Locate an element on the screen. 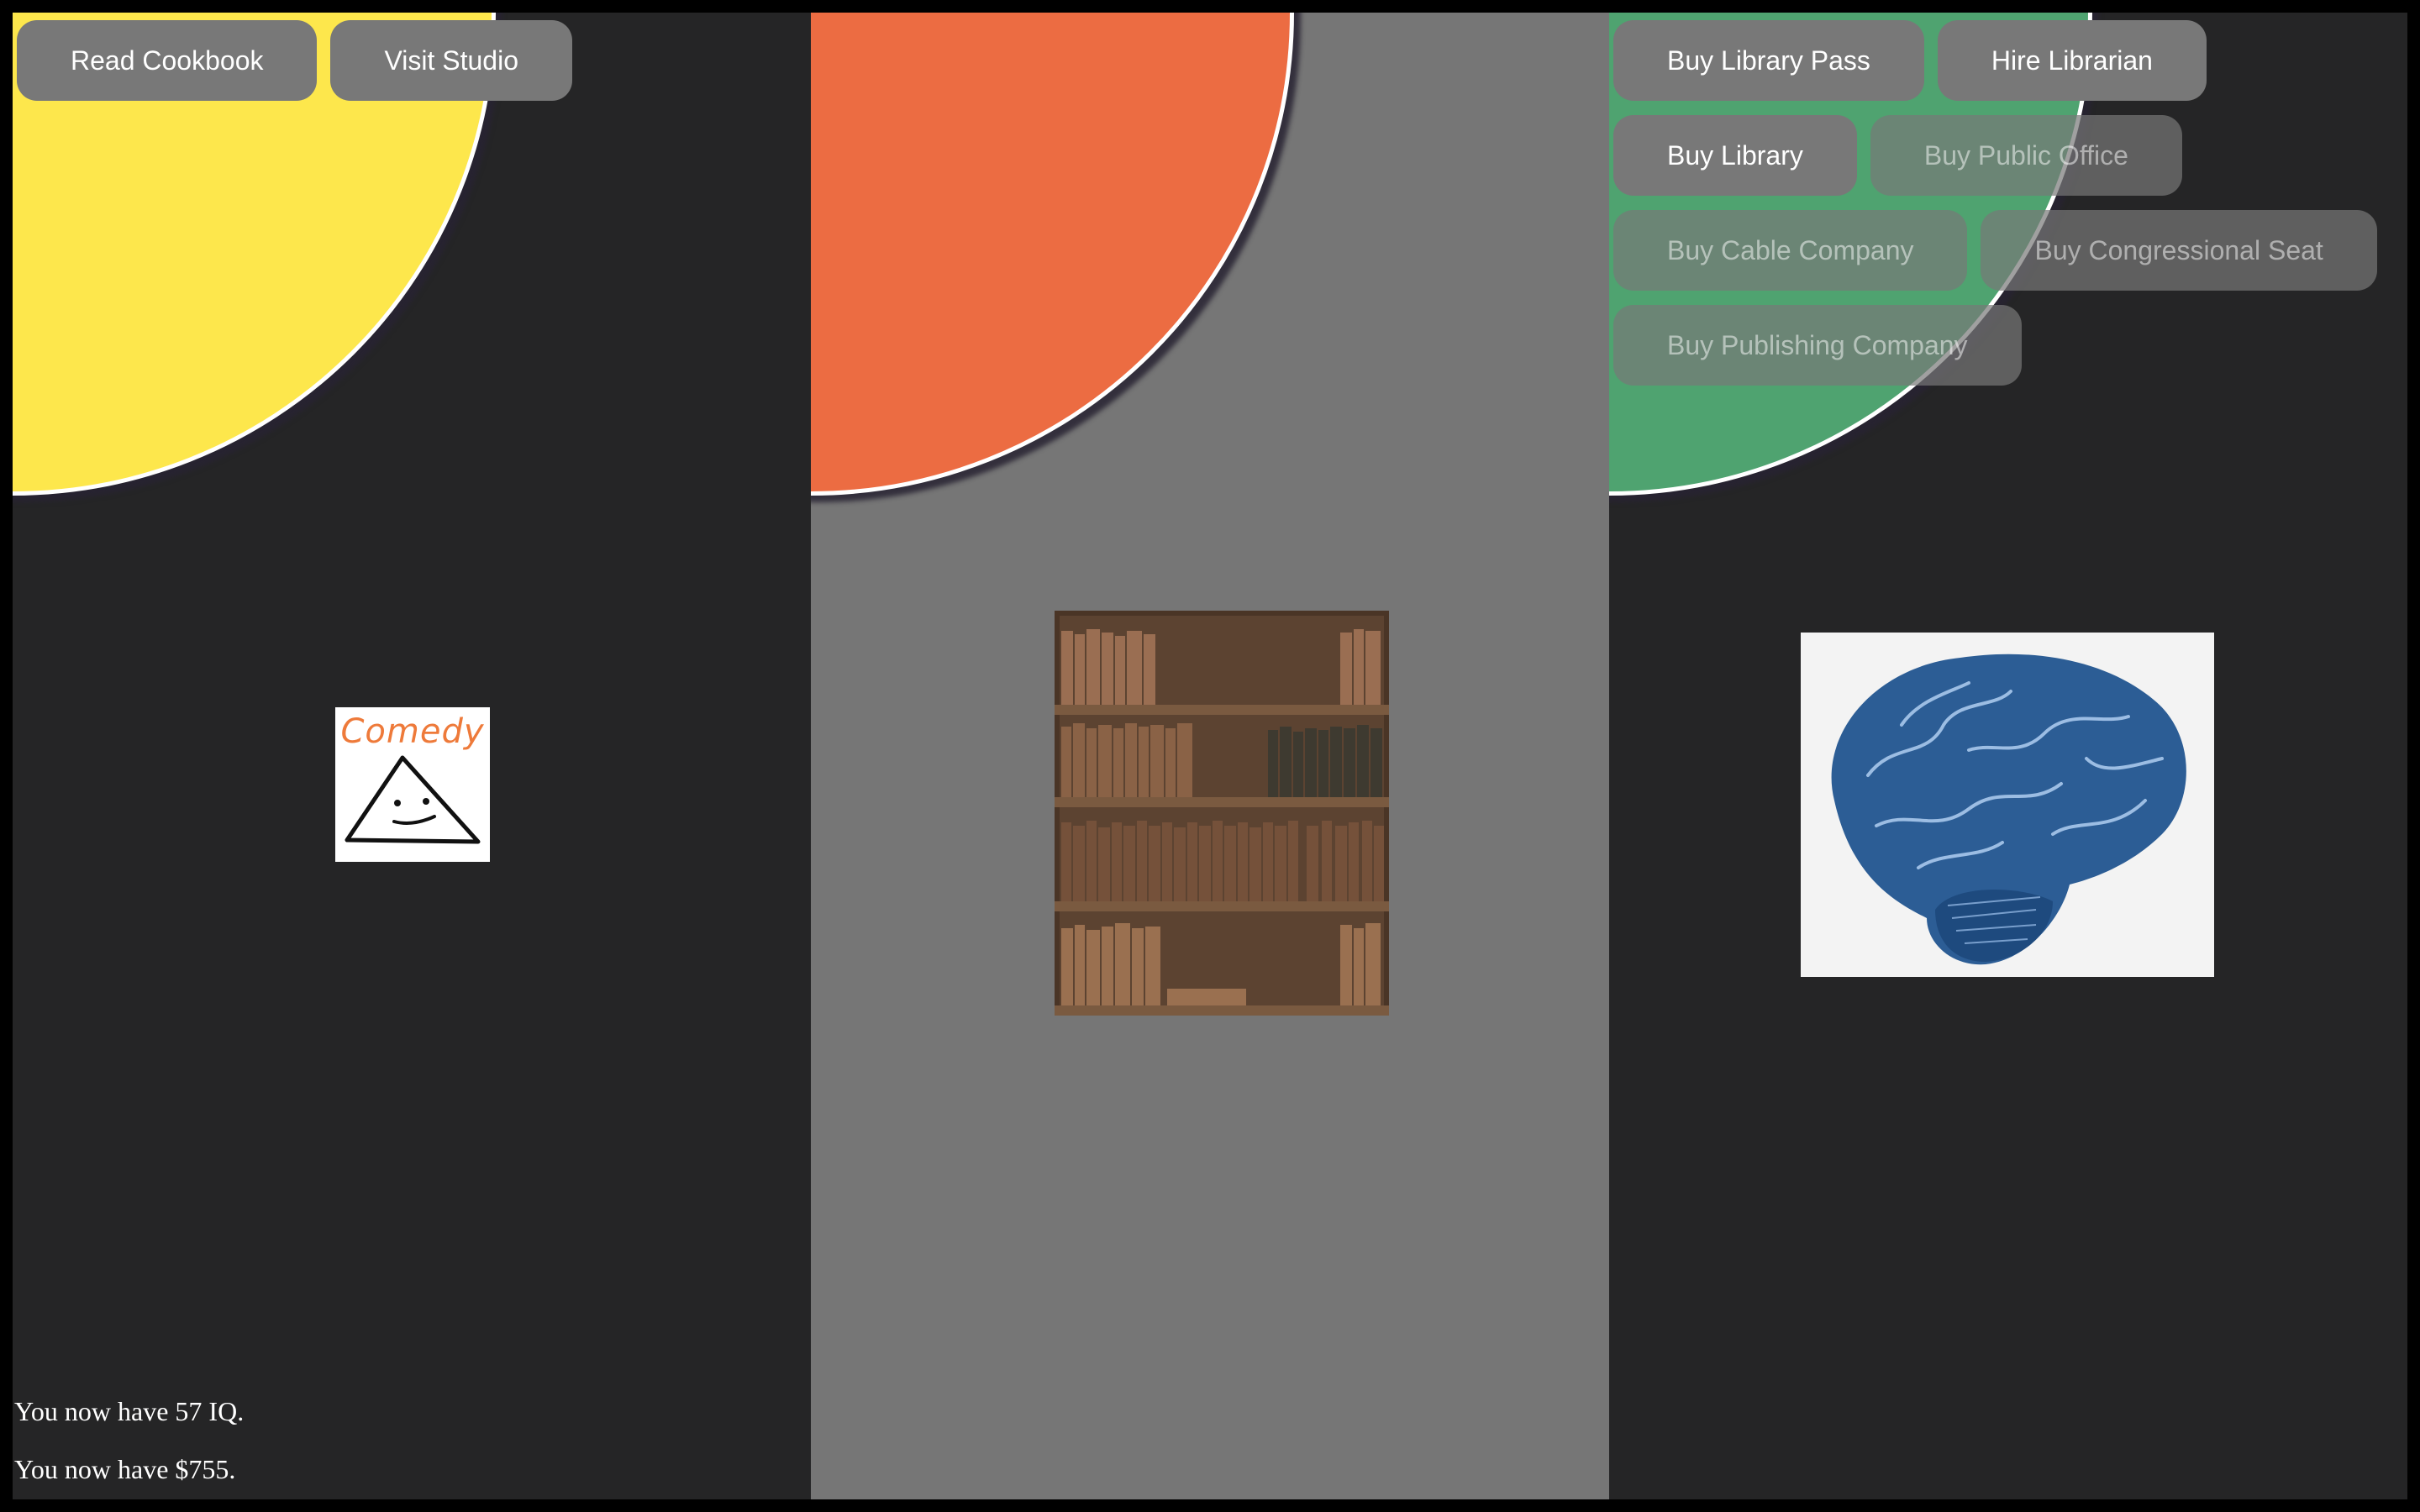 The width and height of the screenshot is (2420, 1512). orange-circle is located at coordinates (1052, 254).